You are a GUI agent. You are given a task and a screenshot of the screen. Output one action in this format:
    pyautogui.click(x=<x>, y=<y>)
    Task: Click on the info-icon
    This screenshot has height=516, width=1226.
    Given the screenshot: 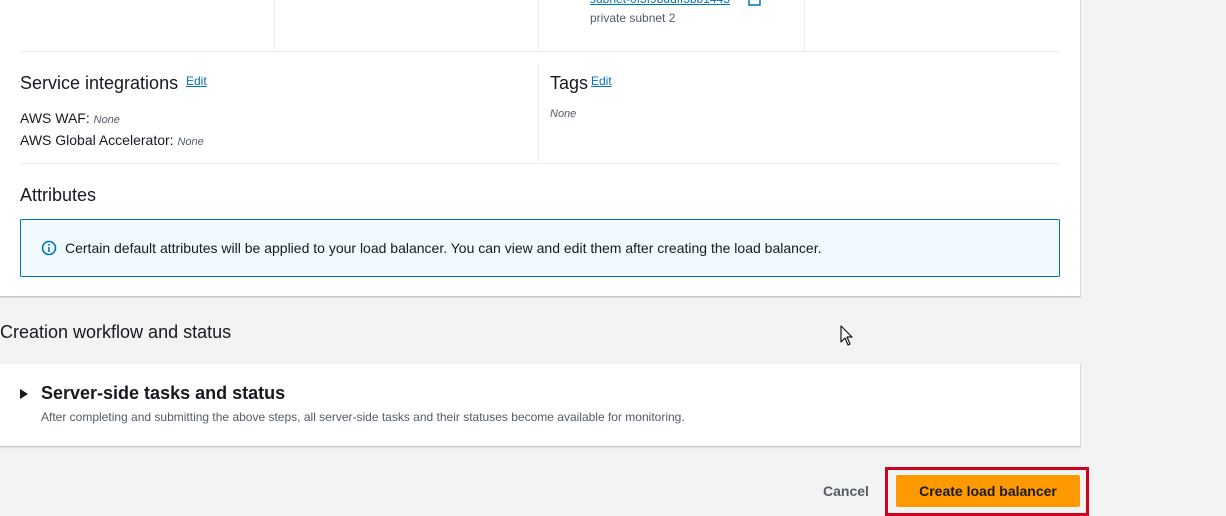 What is the action you would take?
    pyautogui.click(x=49, y=248)
    